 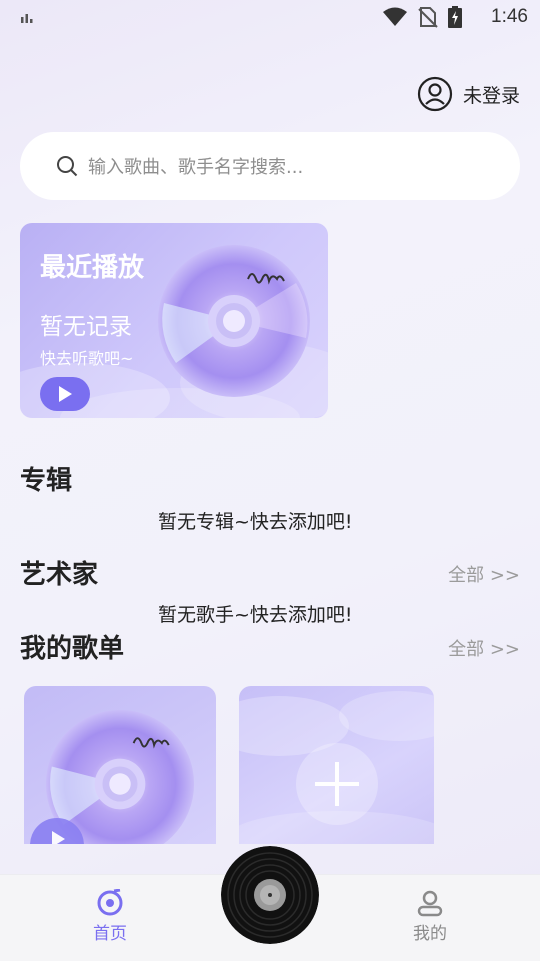 I want to click on playlists-section-title: 我的歌单, so click(x=72, y=649).